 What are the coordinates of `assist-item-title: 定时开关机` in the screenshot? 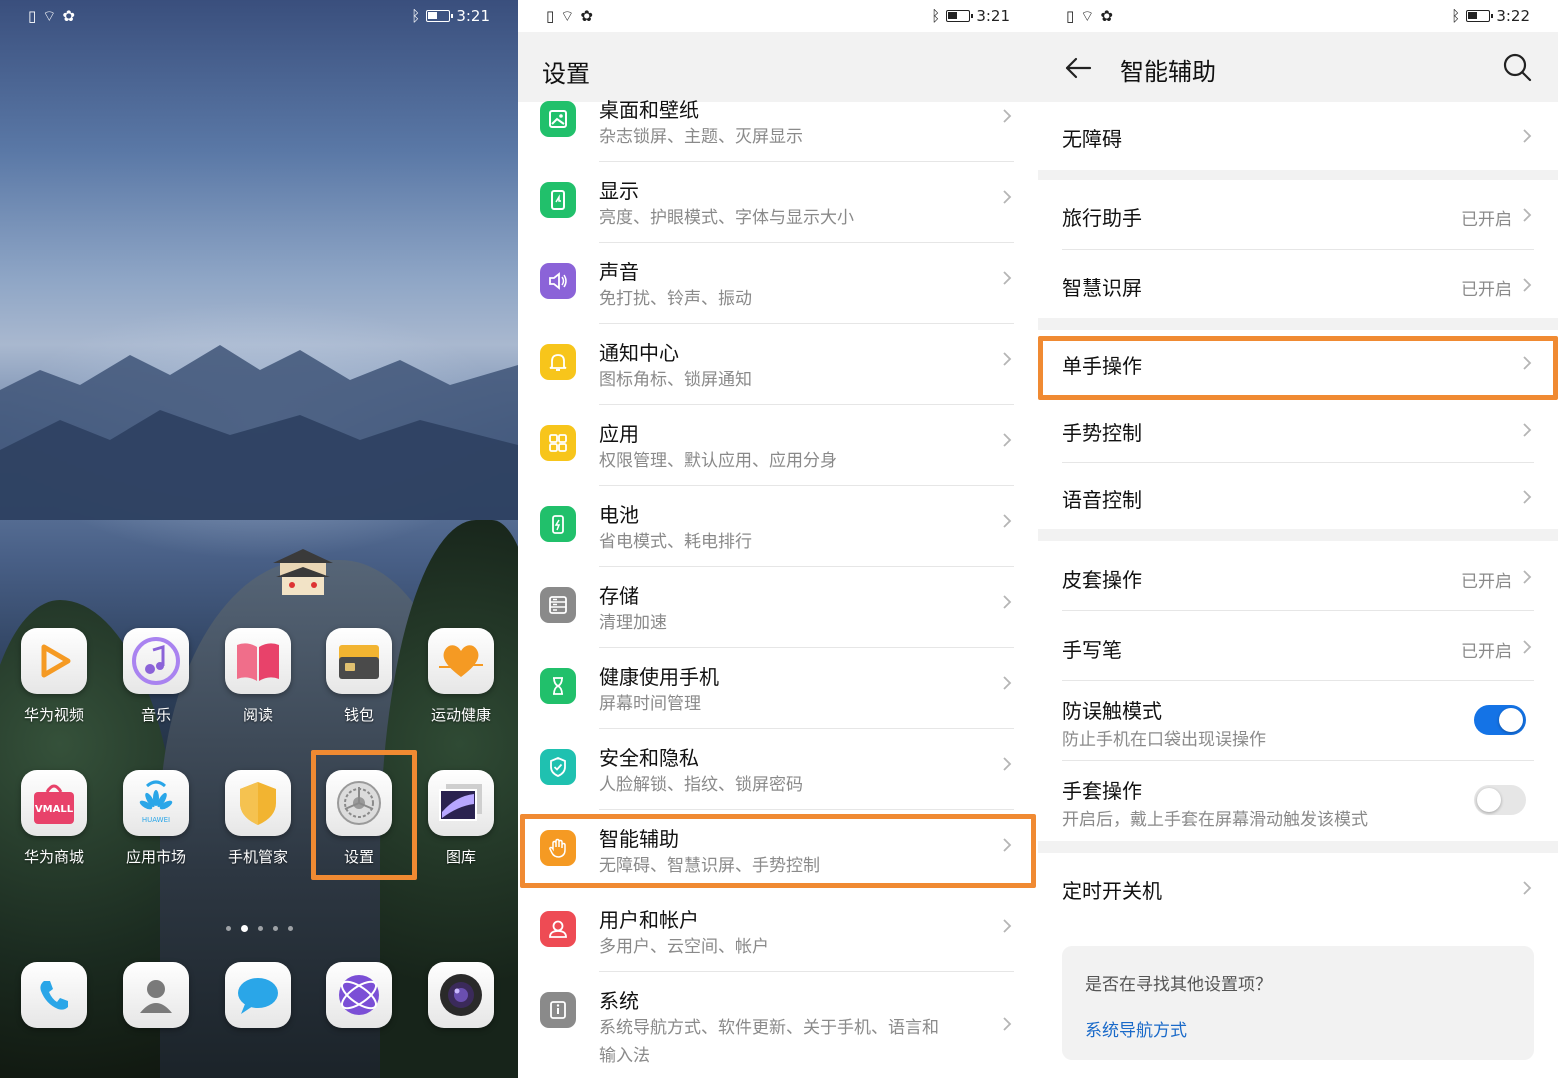 It's located at (1112, 891).